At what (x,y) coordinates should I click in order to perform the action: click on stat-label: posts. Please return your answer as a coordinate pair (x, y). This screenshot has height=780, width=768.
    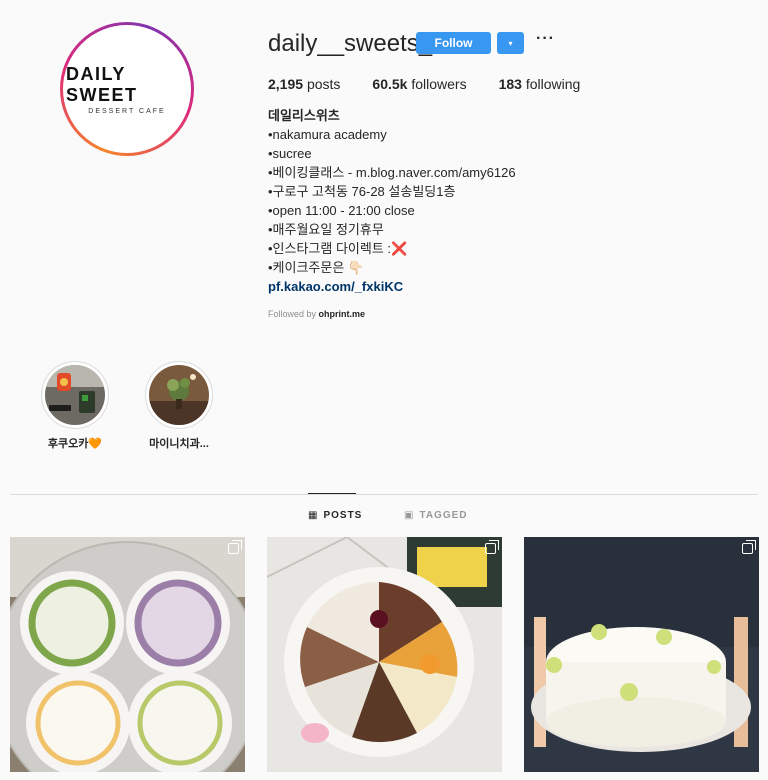
    Looking at the image, I should click on (323, 84).